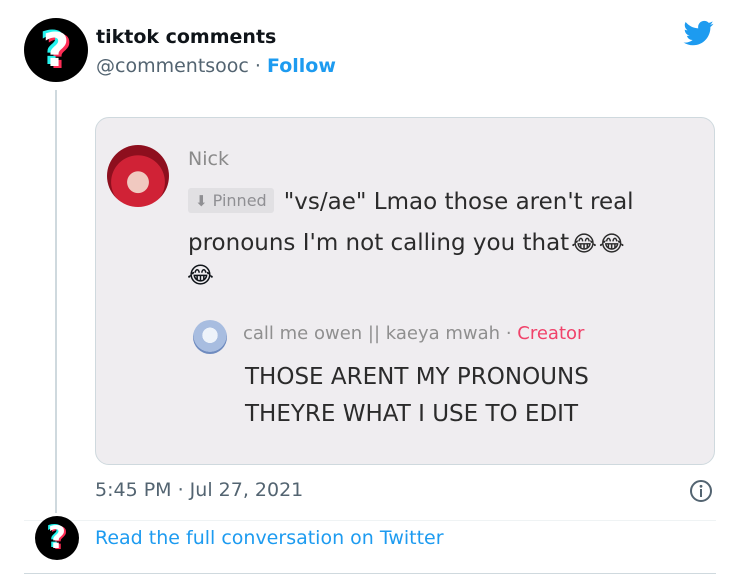  I want to click on tweet-timestamp: 5:45 PM · Jul 27, 2021, so click(199, 490).